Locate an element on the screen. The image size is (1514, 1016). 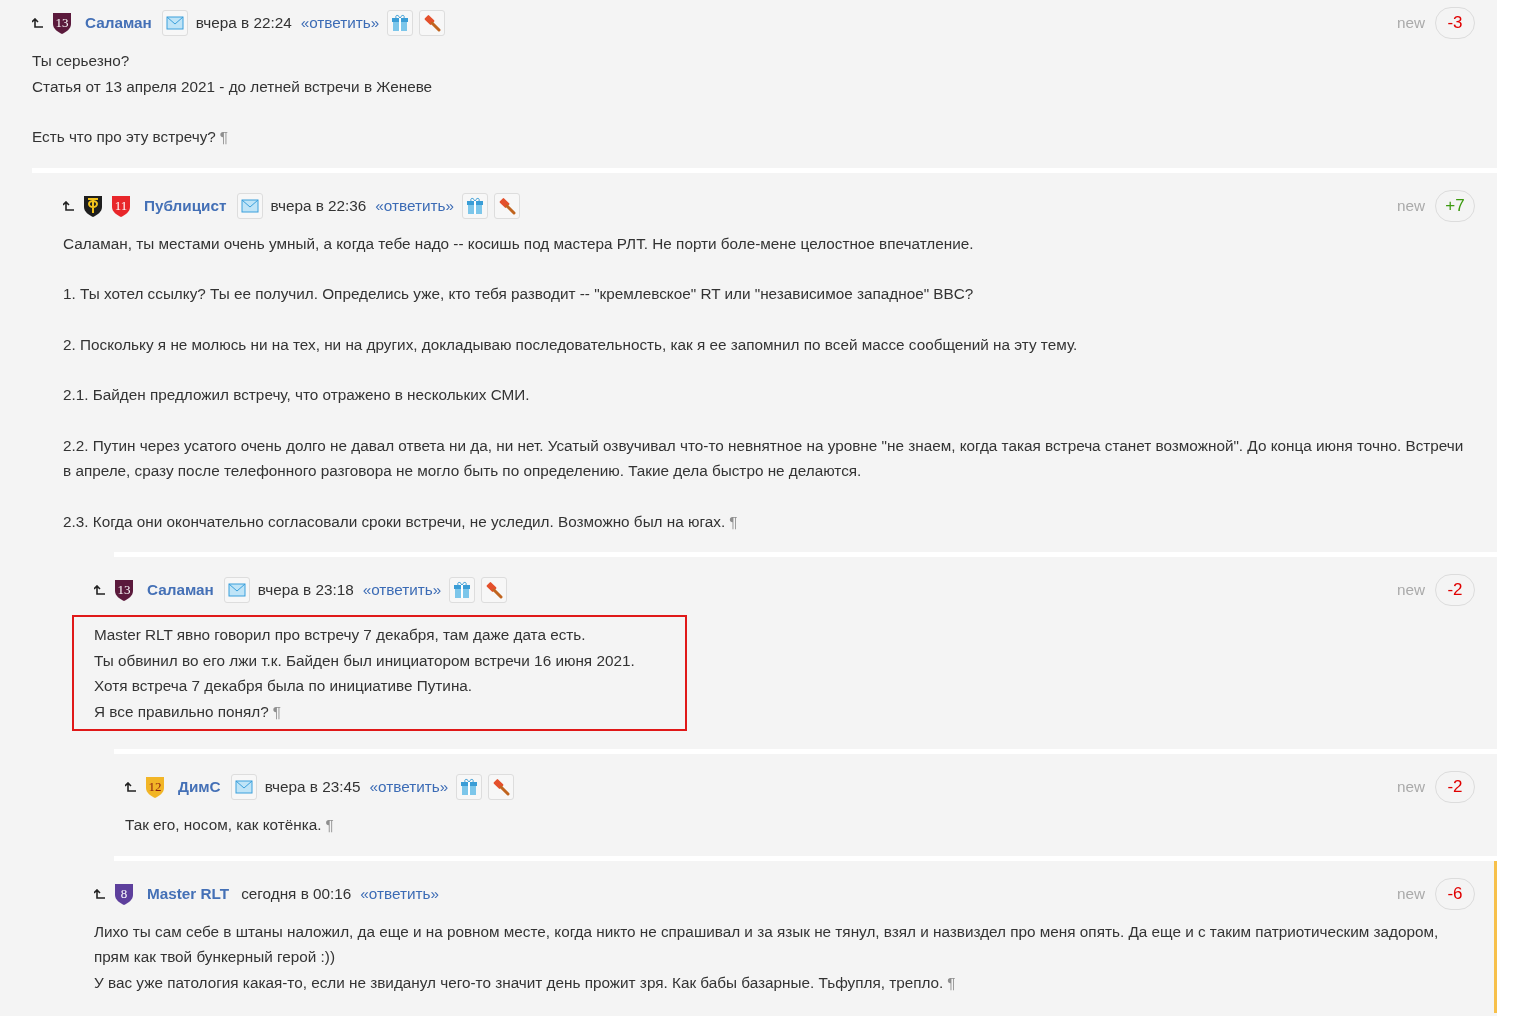
comment-text: Хотя встреча 7 декабря была по инициативе Путина. is located at coordinates (283, 685).